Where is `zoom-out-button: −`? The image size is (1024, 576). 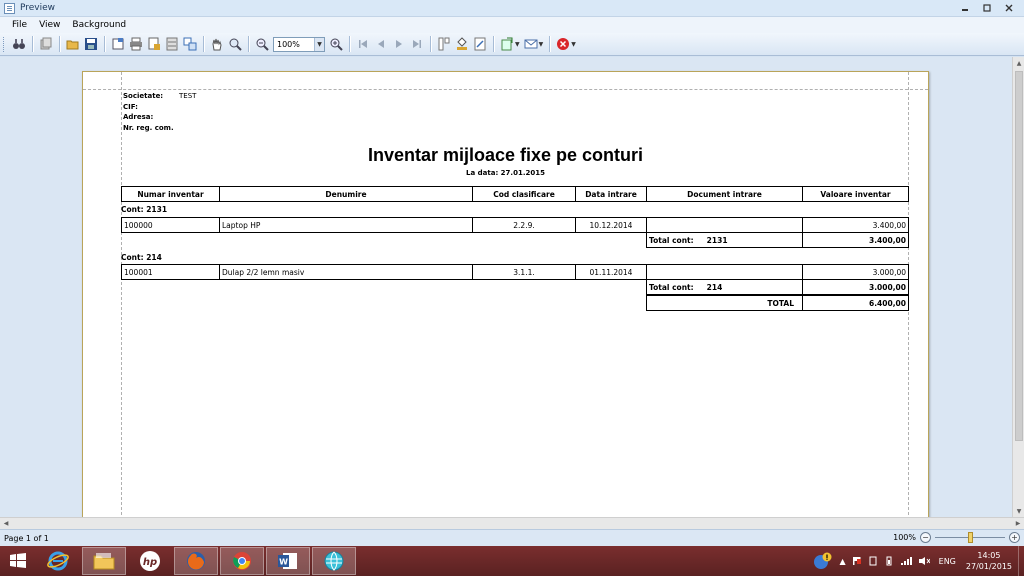 zoom-out-button: − is located at coordinates (925, 537).